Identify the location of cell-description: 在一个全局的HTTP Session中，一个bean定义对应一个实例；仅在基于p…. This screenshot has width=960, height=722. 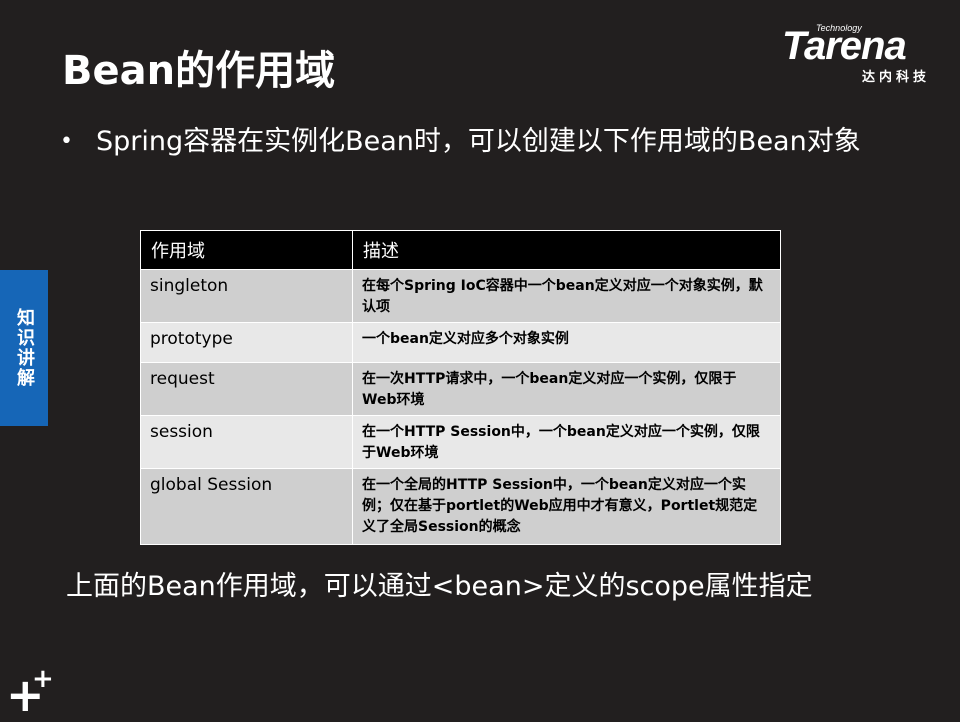
(566, 506).